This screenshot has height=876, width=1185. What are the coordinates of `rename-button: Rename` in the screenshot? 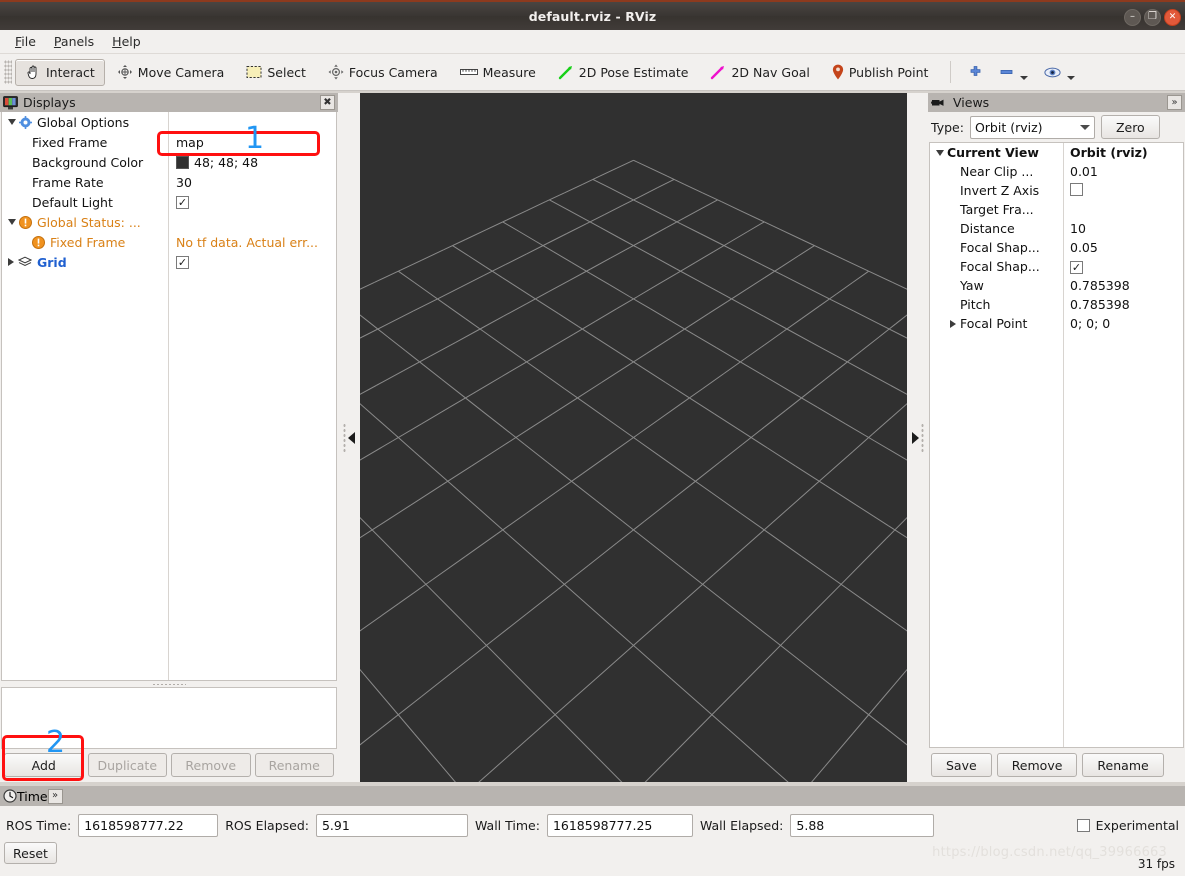 It's located at (294, 765).